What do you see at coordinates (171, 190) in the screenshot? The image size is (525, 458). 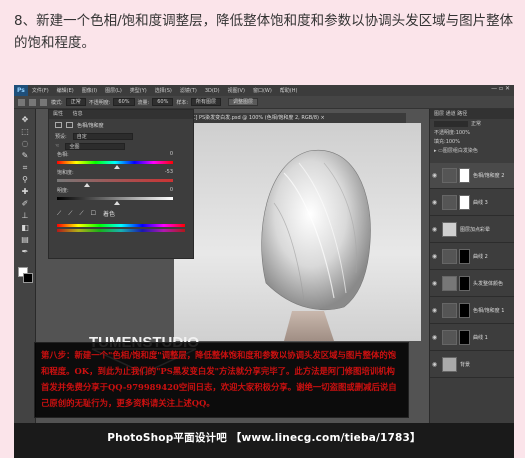 I see `lightness-value: 0` at bounding box center [171, 190].